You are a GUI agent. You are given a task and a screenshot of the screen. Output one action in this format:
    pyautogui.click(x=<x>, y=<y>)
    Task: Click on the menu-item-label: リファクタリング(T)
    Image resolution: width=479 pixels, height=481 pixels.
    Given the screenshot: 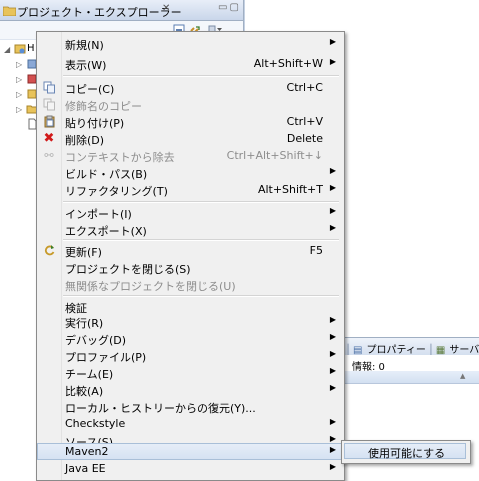 What is the action you would take?
    pyautogui.click(x=116, y=191)
    